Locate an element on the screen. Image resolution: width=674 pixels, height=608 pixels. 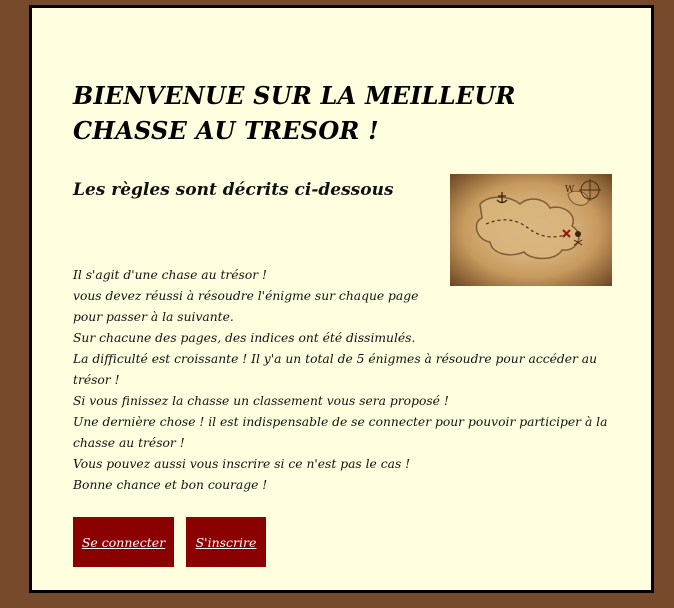
rules-subtitle: Les règles sont décrits ci-dessous is located at coordinates (233, 190).